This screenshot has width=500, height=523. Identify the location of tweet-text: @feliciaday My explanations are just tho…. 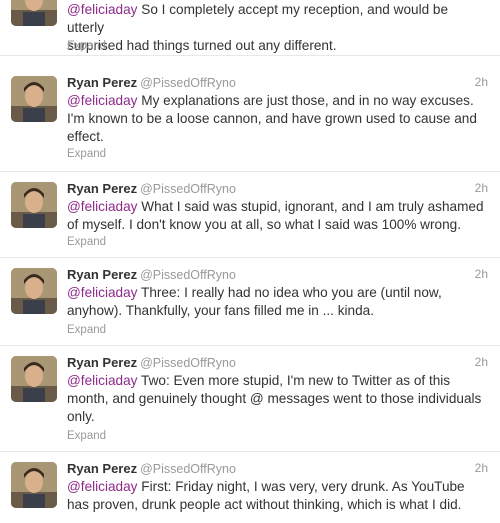
(272, 118).